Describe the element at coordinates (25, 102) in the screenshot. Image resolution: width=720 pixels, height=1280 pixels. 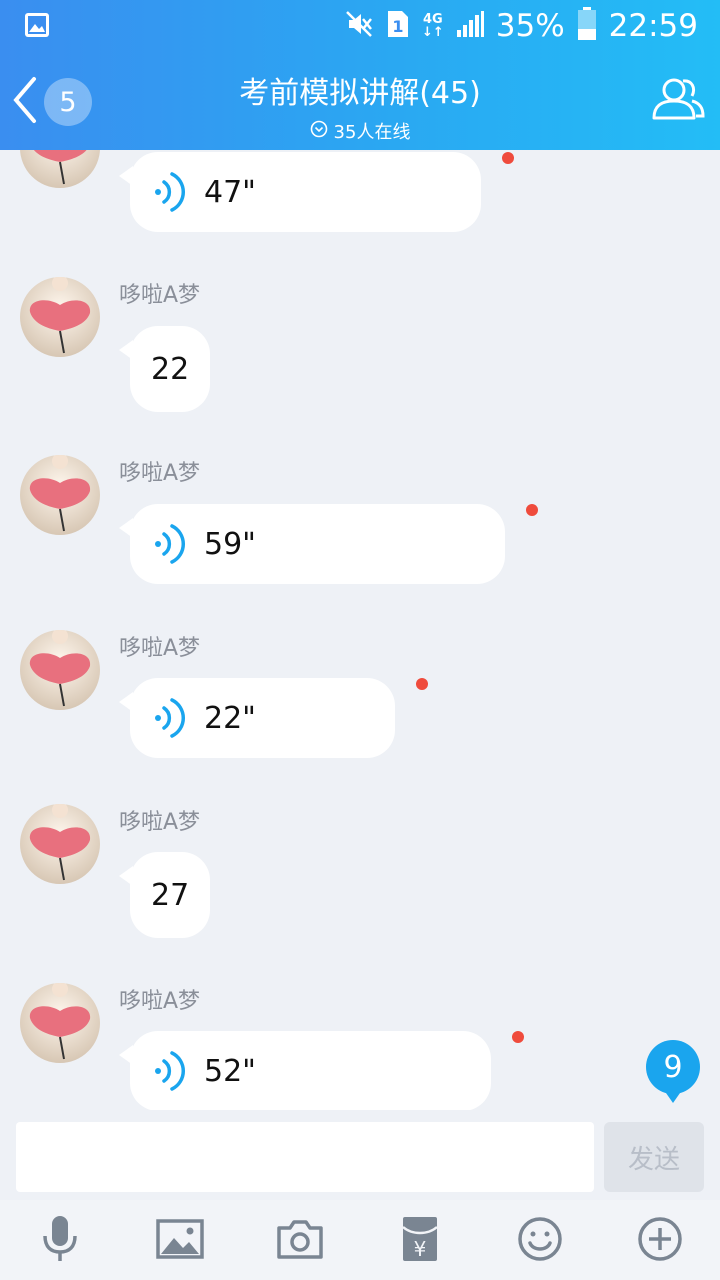
I see `chevron-left-icon` at that location.